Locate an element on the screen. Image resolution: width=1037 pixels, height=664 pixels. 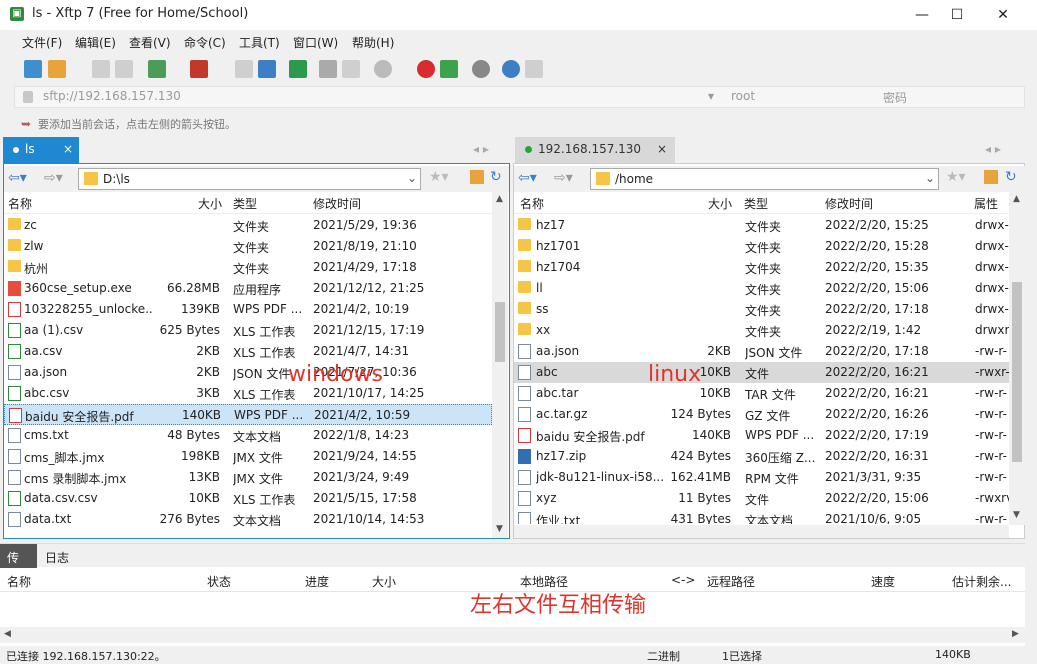
table-row: ss 文件夹 2022/2/20, 17:18 drwx- is located at coordinates (761, 309).